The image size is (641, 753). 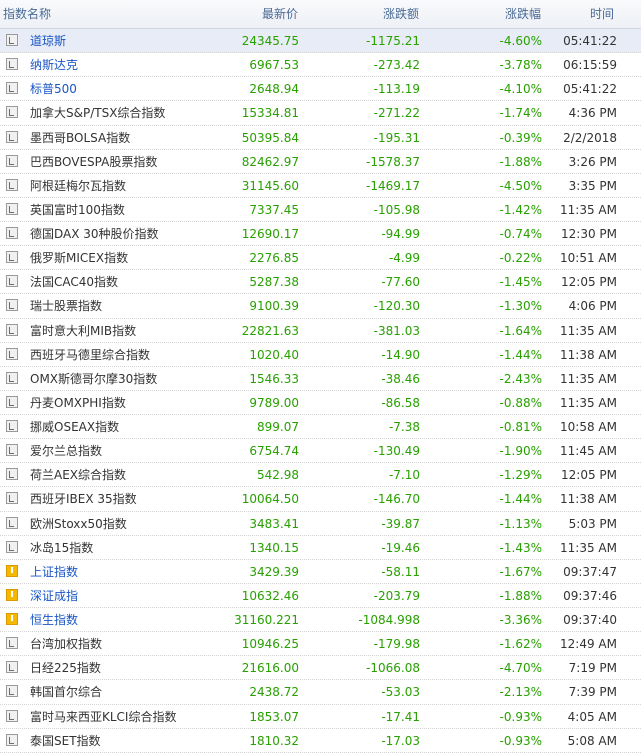 I want to click on table-row: 韩国首尔综合 2438.72 -53.03 -2.13% 7:39 PM, so click(x=320, y=692).